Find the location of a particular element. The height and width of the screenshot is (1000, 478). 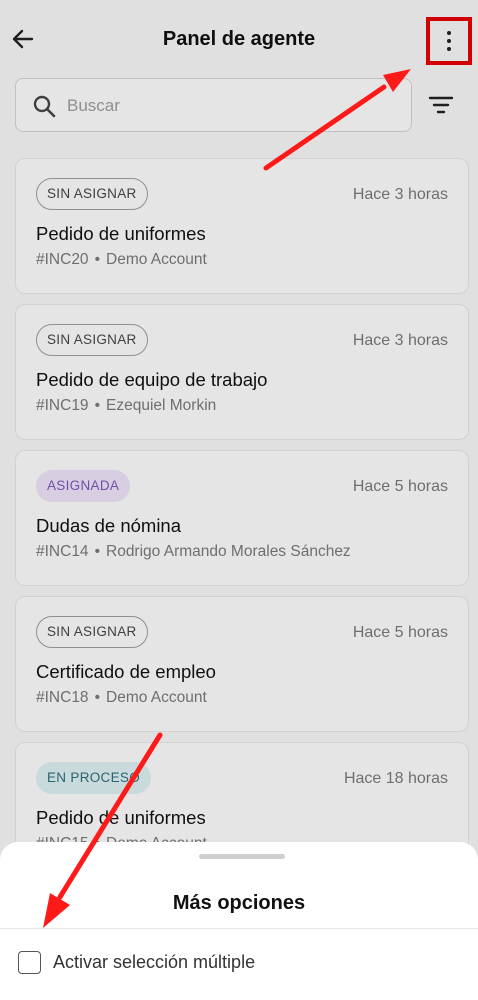

sheet-title: Más opciones is located at coordinates (239, 903).